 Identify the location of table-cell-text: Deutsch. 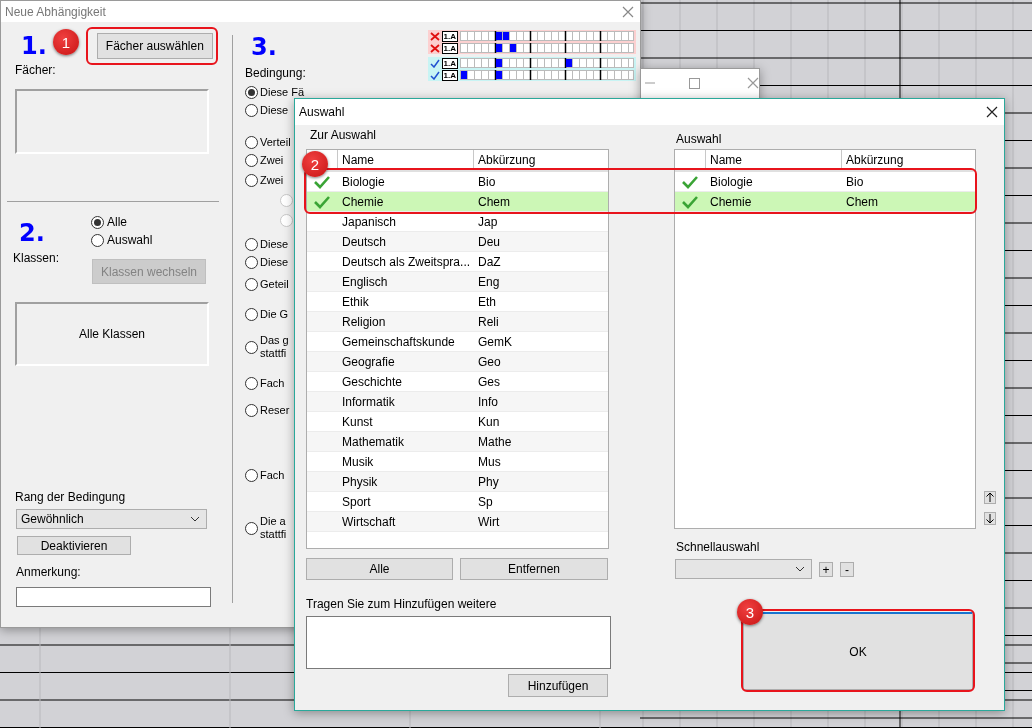
(364, 241).